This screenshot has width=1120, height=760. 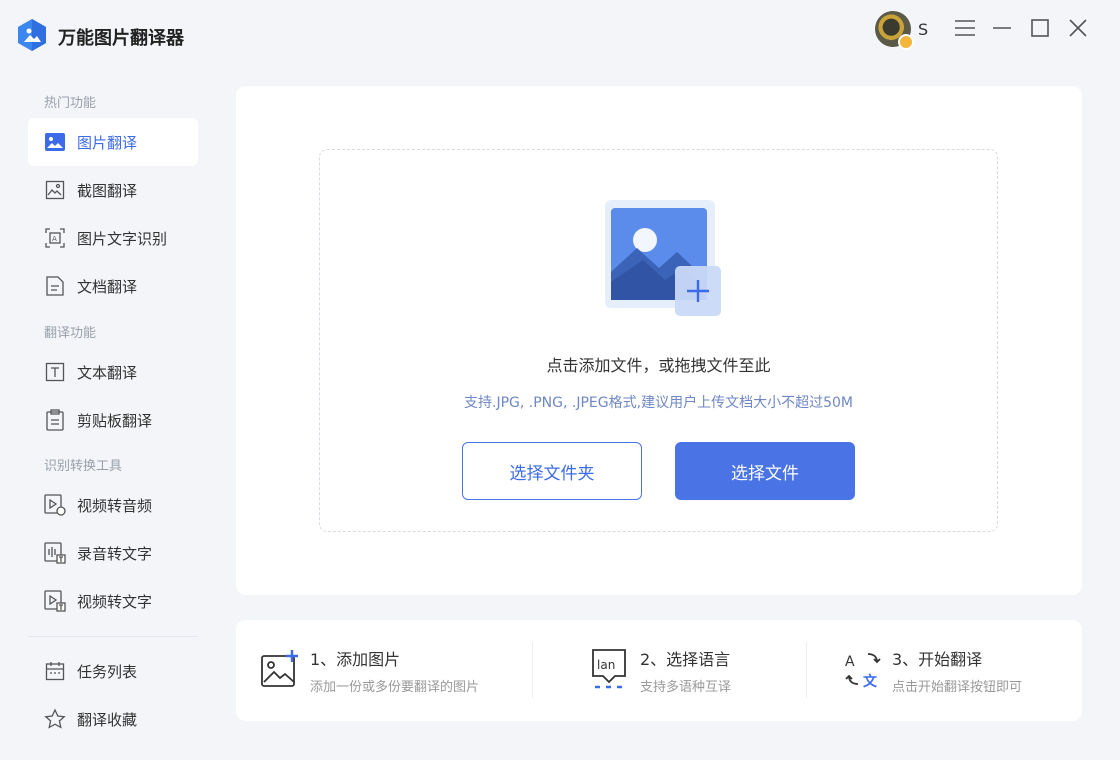 What do you see at coordinates (686, 687) in the screenshot?
I see `step-desc: 支持多语种互译` at bounding box center [686, 687].